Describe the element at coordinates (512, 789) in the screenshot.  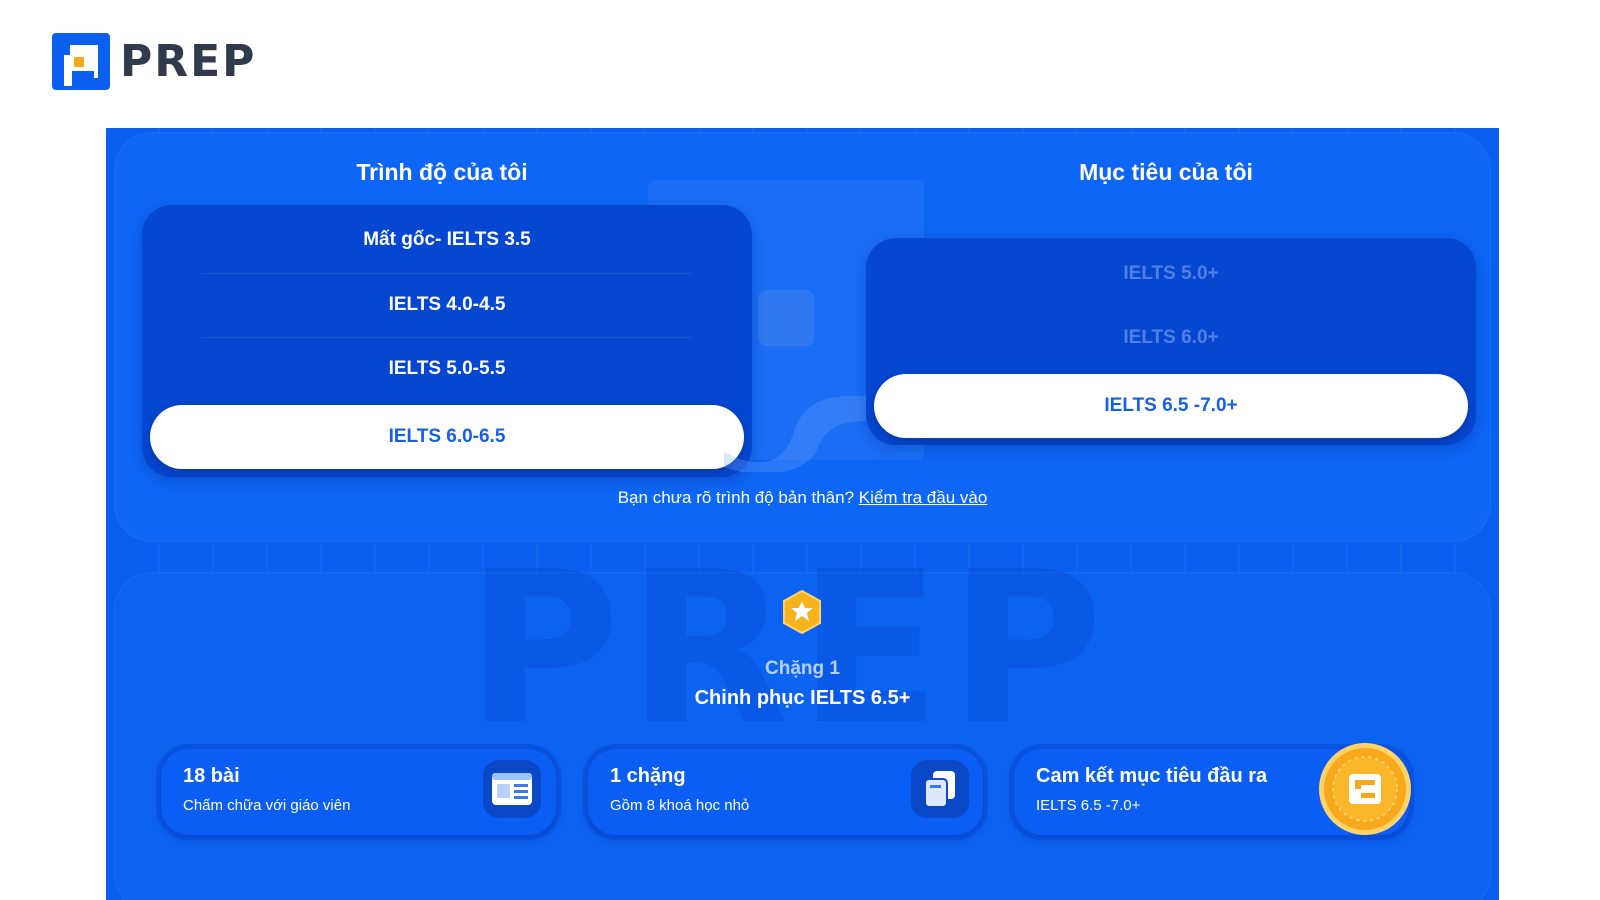
I see `document-icon` at that location.